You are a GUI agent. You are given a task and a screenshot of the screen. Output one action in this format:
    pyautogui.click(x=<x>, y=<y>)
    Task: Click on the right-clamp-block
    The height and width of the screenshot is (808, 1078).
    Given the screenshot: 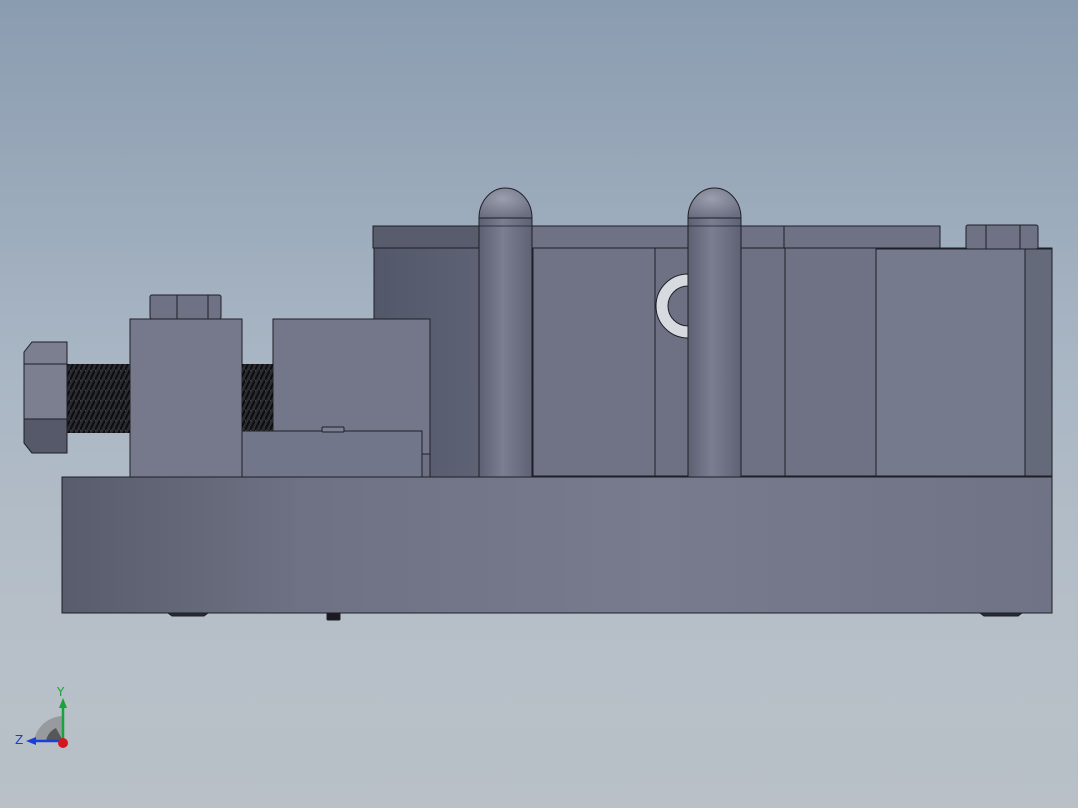 What is the action you would take?
    pyautogui.click(x=950, y=362)
    